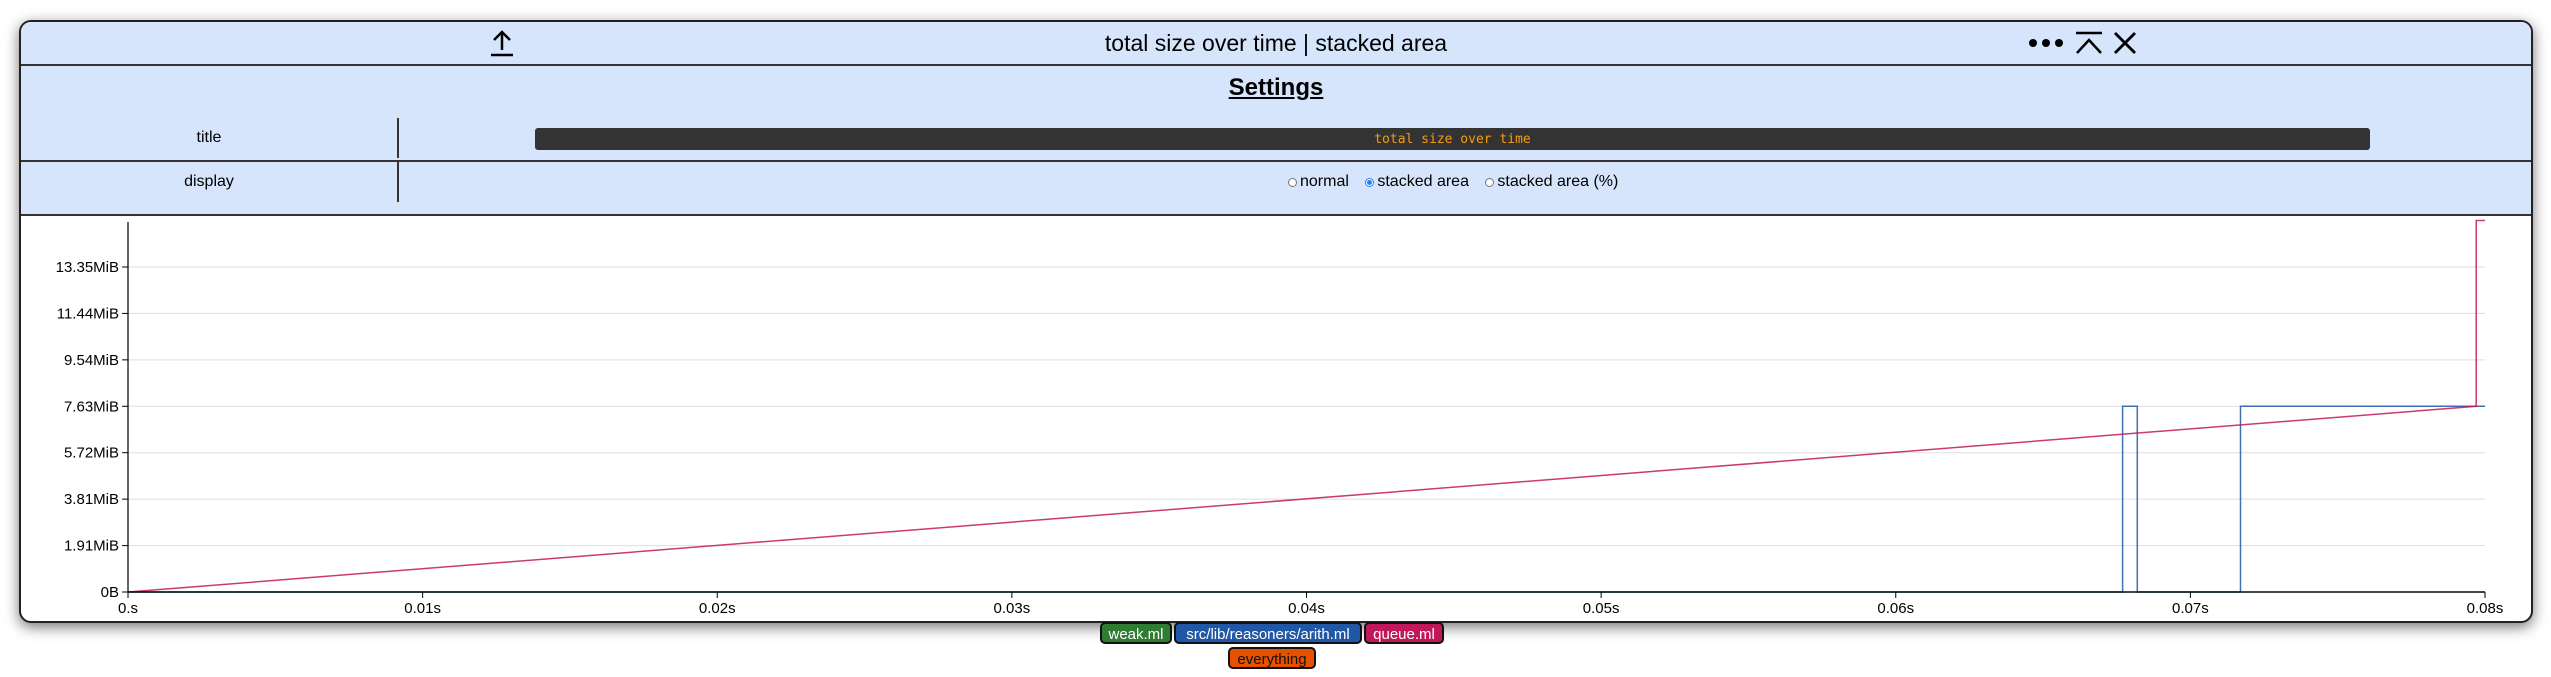 This screenshot has width=2551, height=677. Describe the element at coordinates (1895, 608) in the screenshot. I see `x-tick-label: 0.06s` at that location.